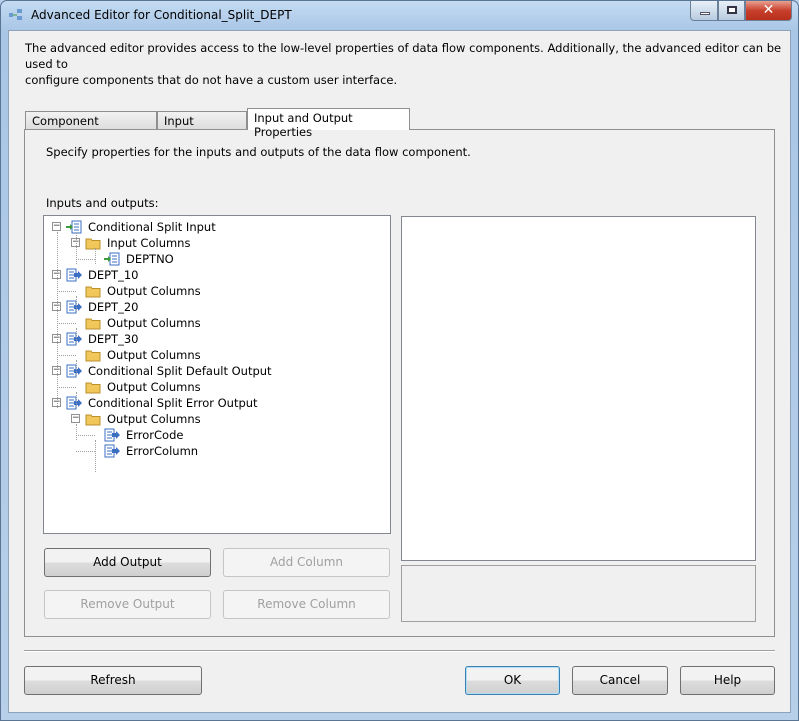 The height and width of the screenshot is (721, 799). Describe the element at coordinates (306, 604) in the screenshot. I see `remove-column-button: Remove Column` at that location.